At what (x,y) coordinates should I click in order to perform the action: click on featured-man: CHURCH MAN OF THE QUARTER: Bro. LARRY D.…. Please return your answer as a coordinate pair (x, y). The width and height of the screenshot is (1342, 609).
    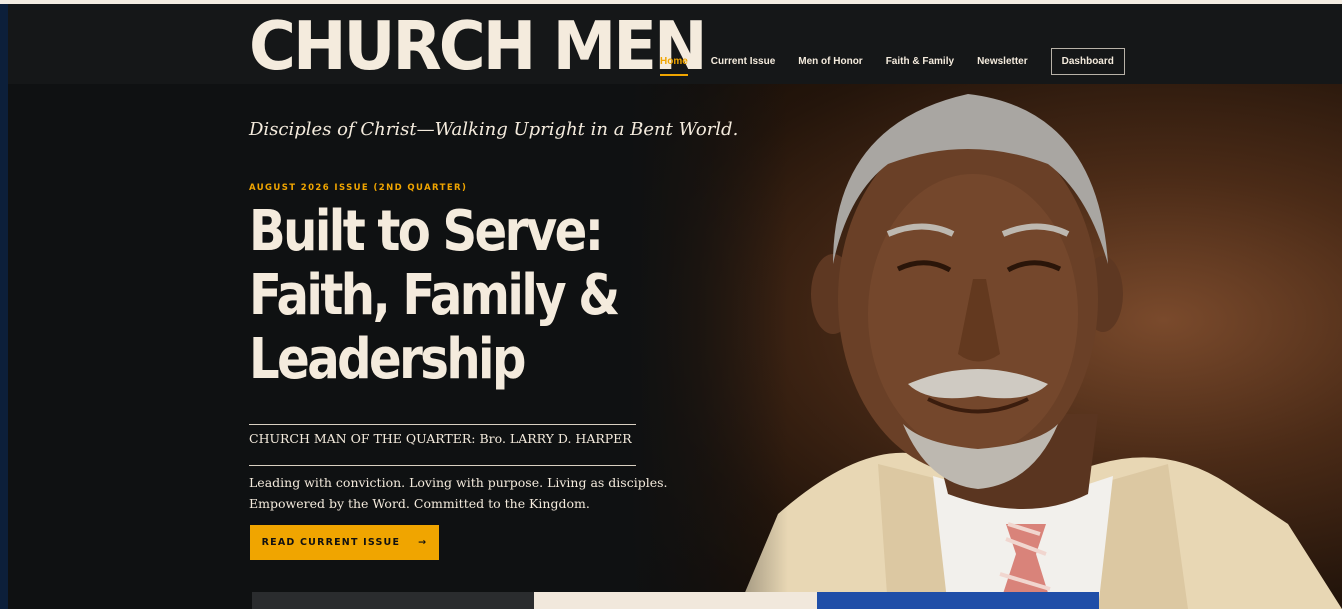
    Looking at the image, I should click on (440, 438).